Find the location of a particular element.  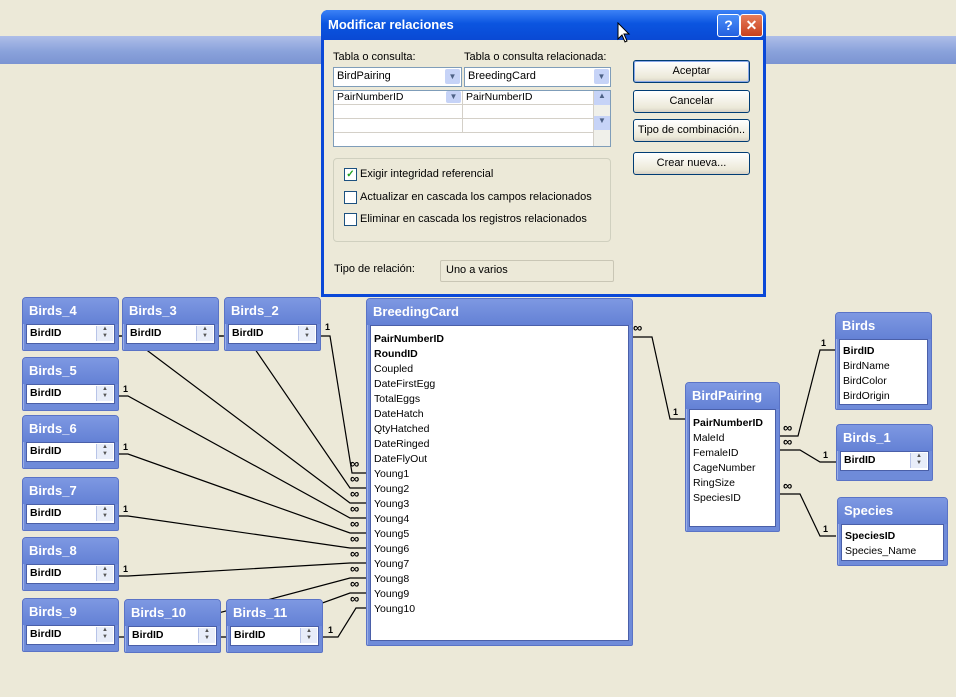

table-species: Species SpeciesID Species_Name is located at coordinates (892, 531).